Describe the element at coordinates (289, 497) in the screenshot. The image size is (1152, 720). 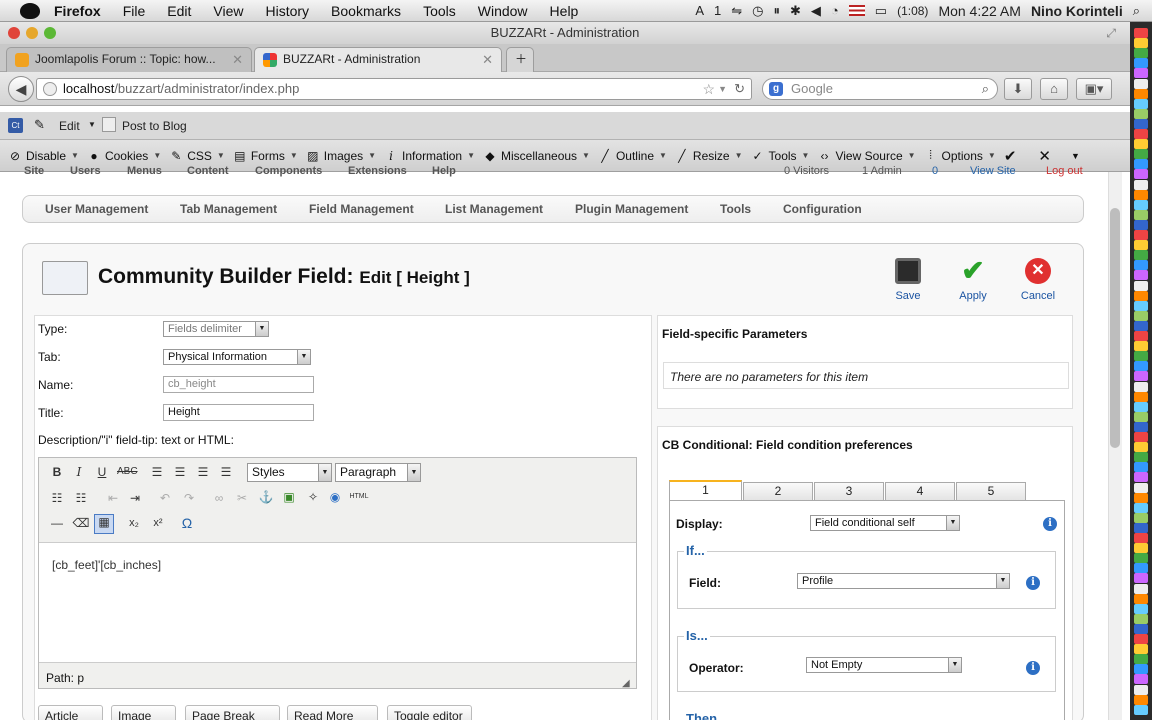
I see `image-icon: ▣` at that location.